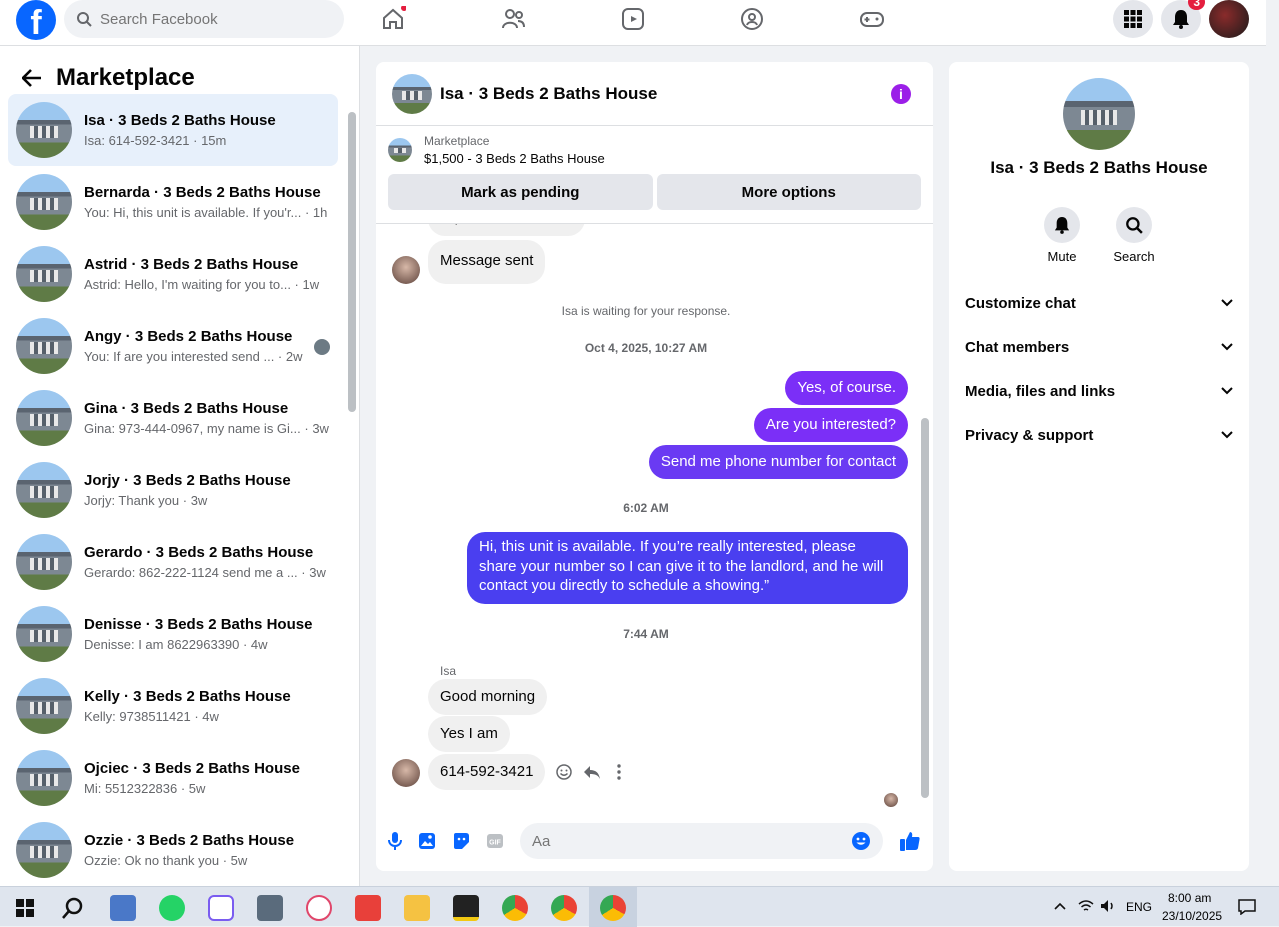 This screenshot has height=927, width=1279. I want to click on anydesk-icon, so click(368, 908).